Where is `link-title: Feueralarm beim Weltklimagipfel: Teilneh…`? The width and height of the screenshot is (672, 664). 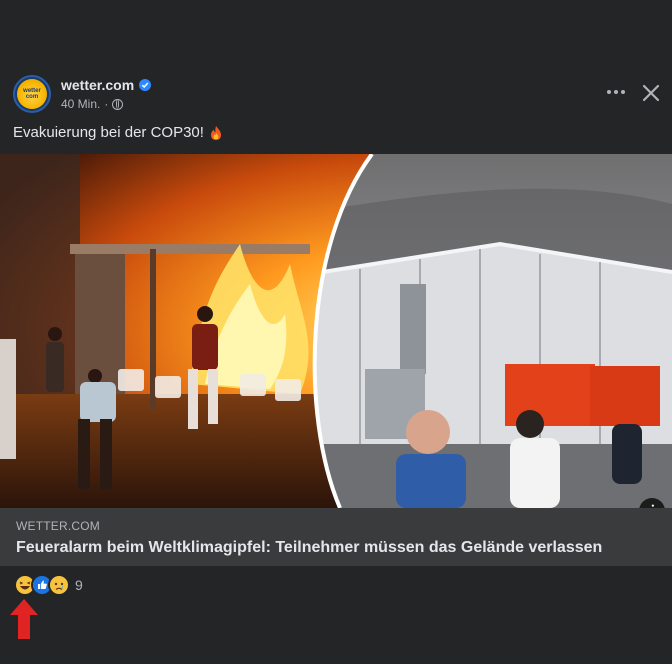
link-title: Feueralarm beim Weltklimagipfel: Teilneh… is located at coordinates (309, 548).